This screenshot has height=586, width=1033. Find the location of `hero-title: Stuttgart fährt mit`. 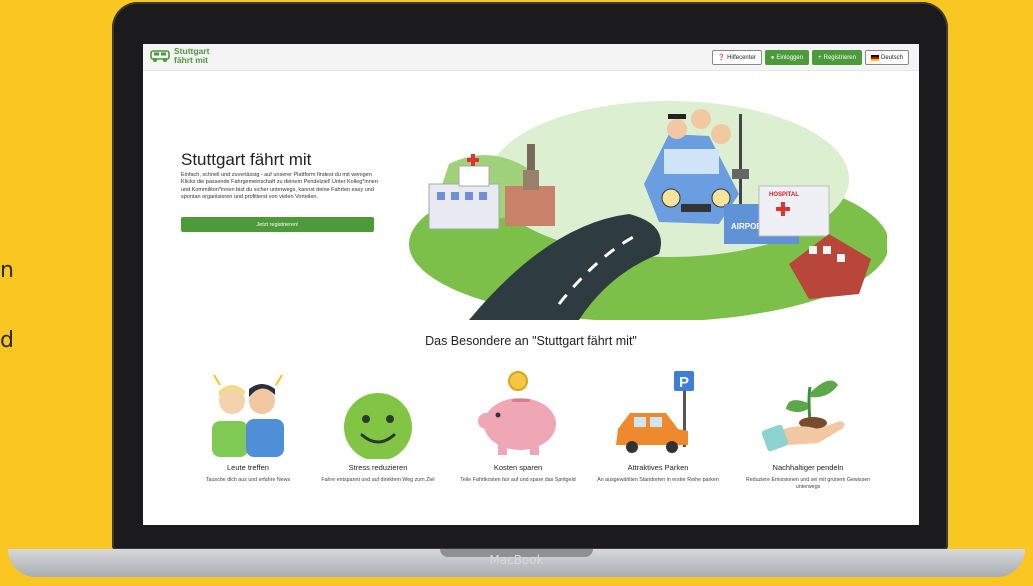

hero-title: Stuttgart fährt mit is located at coordinates (246, 159).